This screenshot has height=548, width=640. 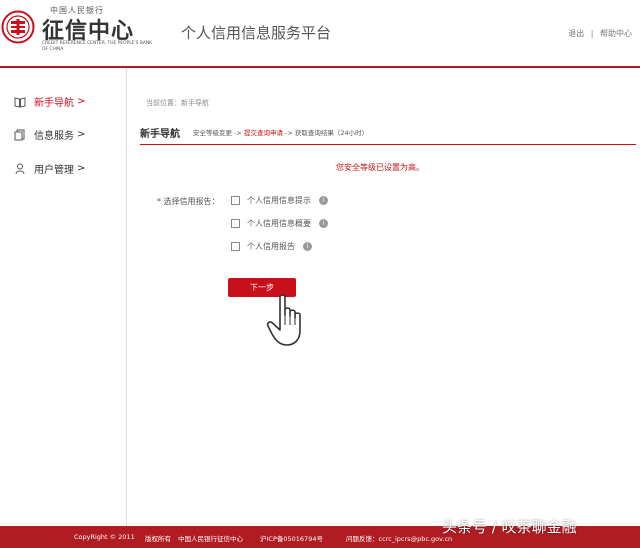 I want to click on footer-copyright: CopyRight © 2011, so click(x=104, y=537).